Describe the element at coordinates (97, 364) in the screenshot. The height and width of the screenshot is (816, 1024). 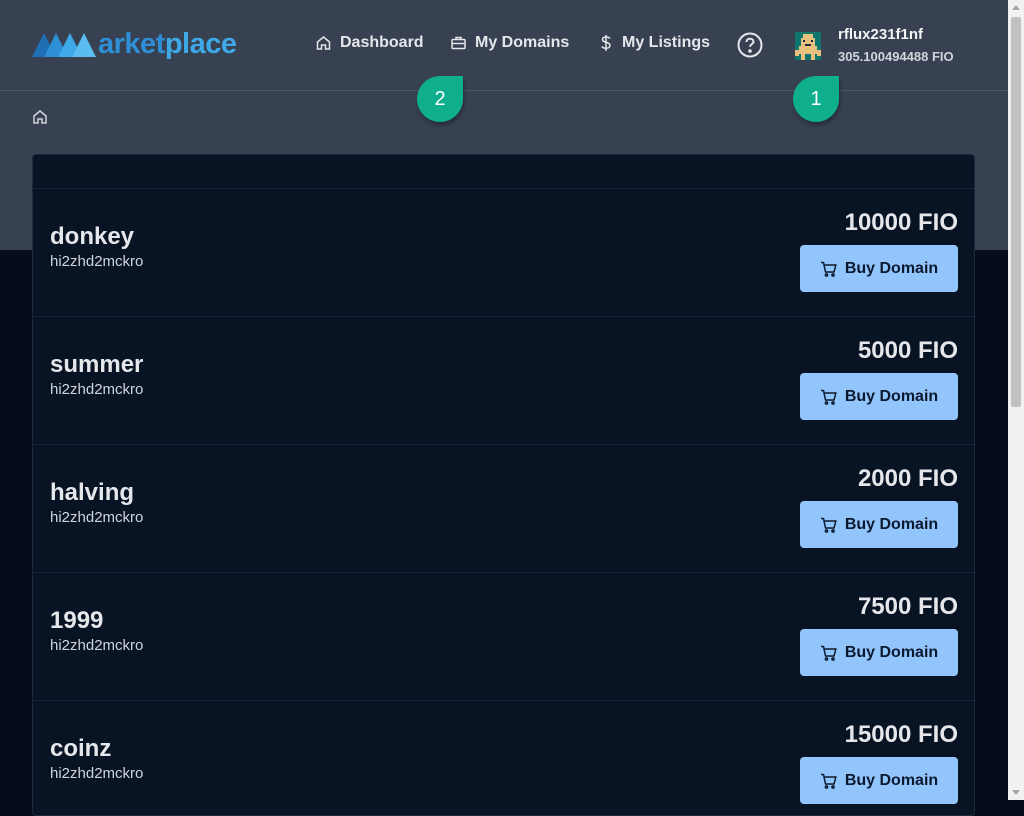
I see `domain-name: summer` at that location.